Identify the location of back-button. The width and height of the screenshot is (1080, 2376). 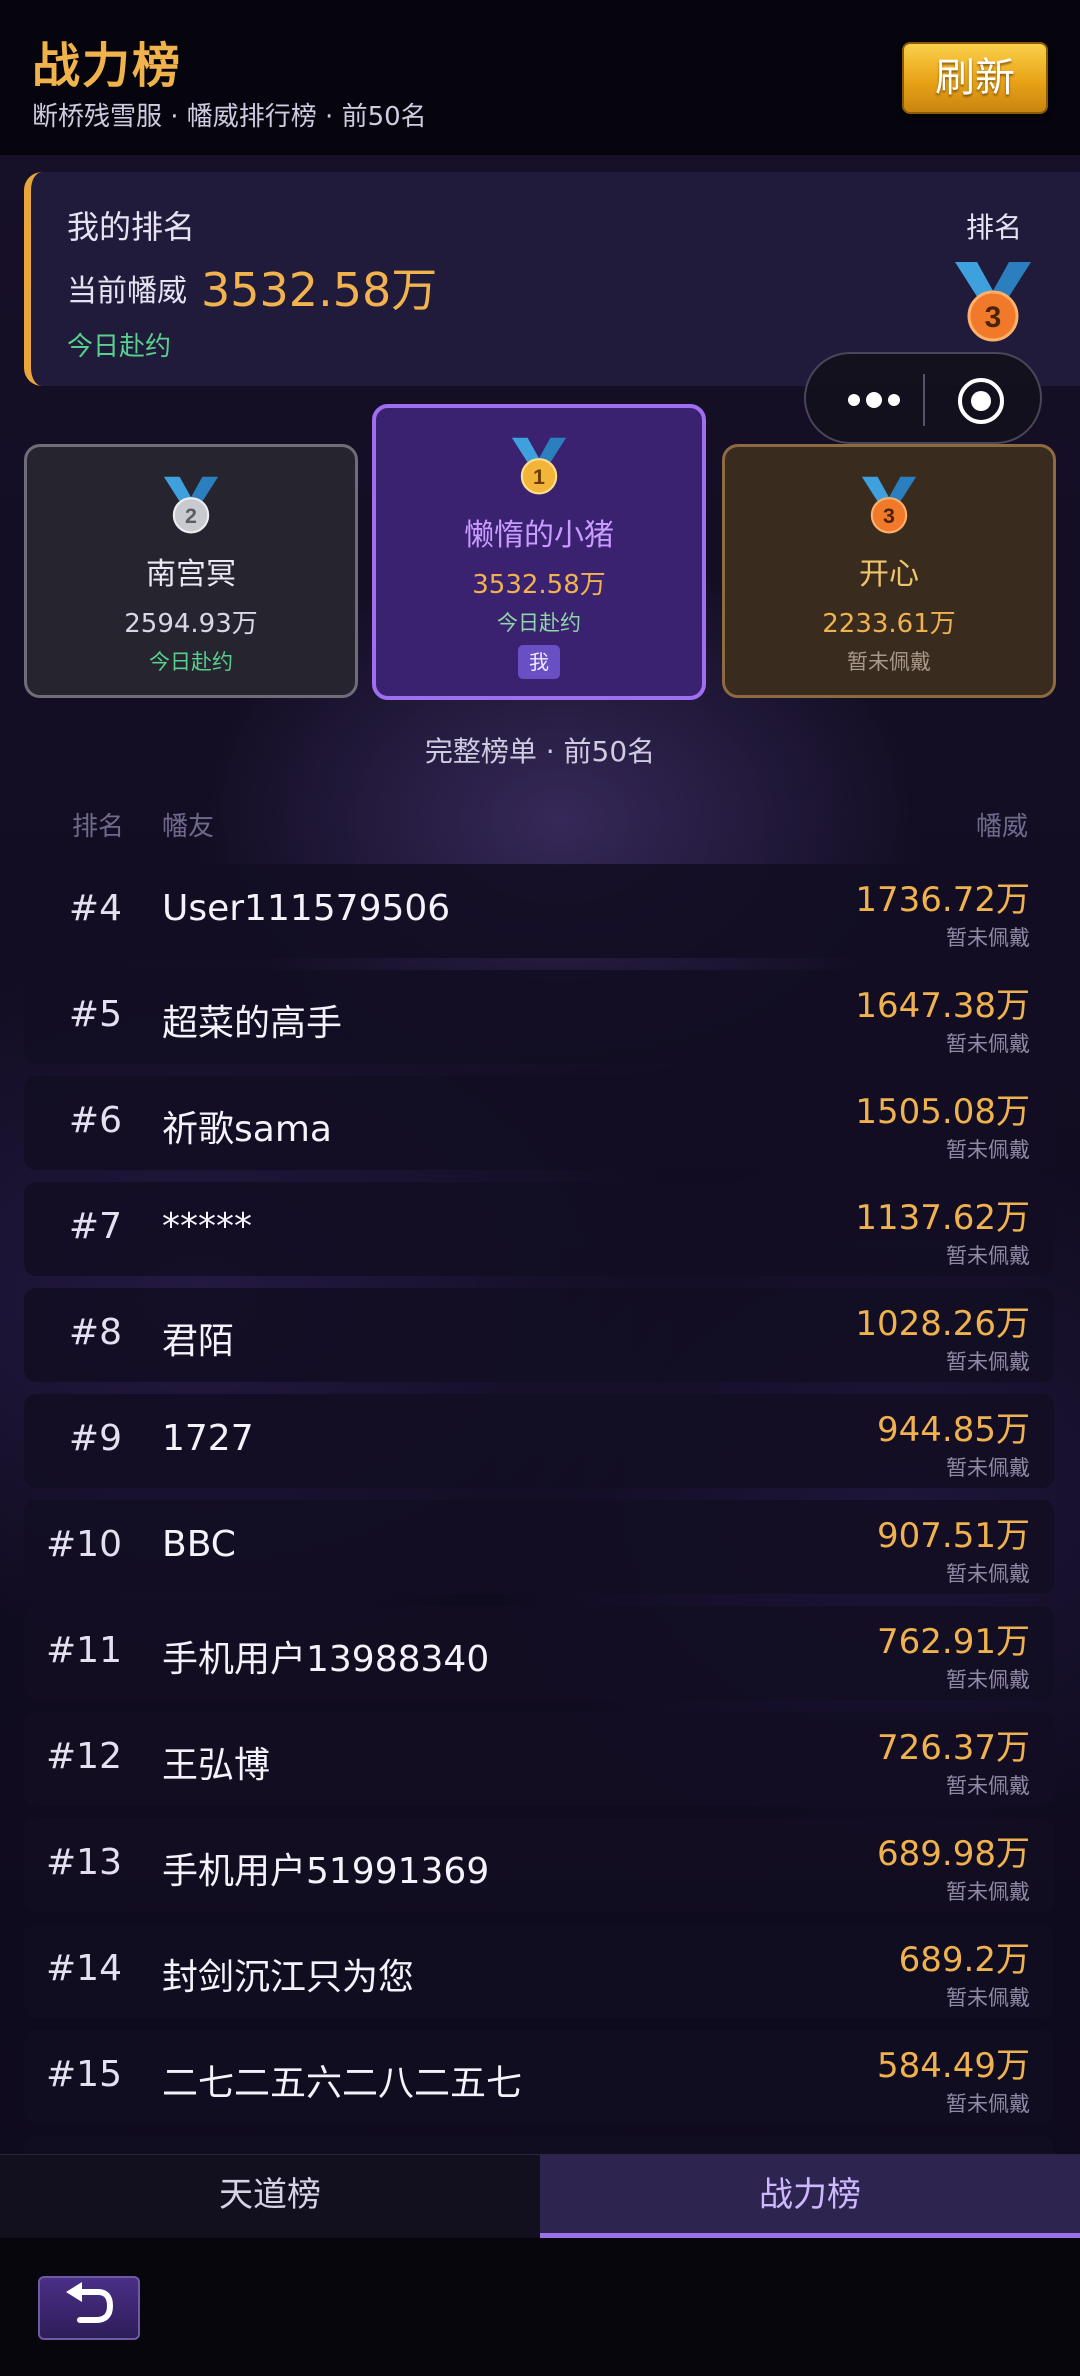
(89, 2308).